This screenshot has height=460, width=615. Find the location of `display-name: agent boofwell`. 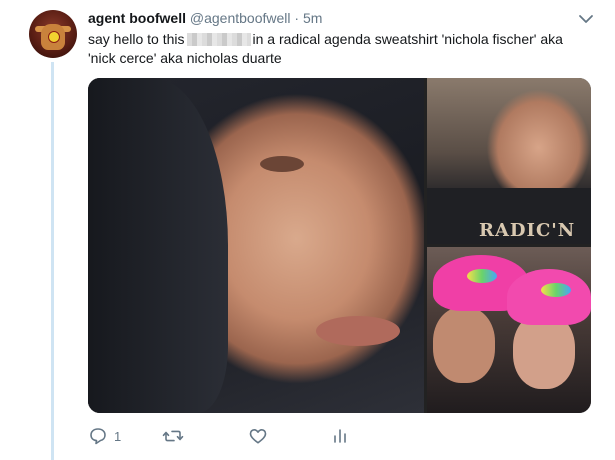

display-name: agent boofwell is located at coordinates (137, 18).